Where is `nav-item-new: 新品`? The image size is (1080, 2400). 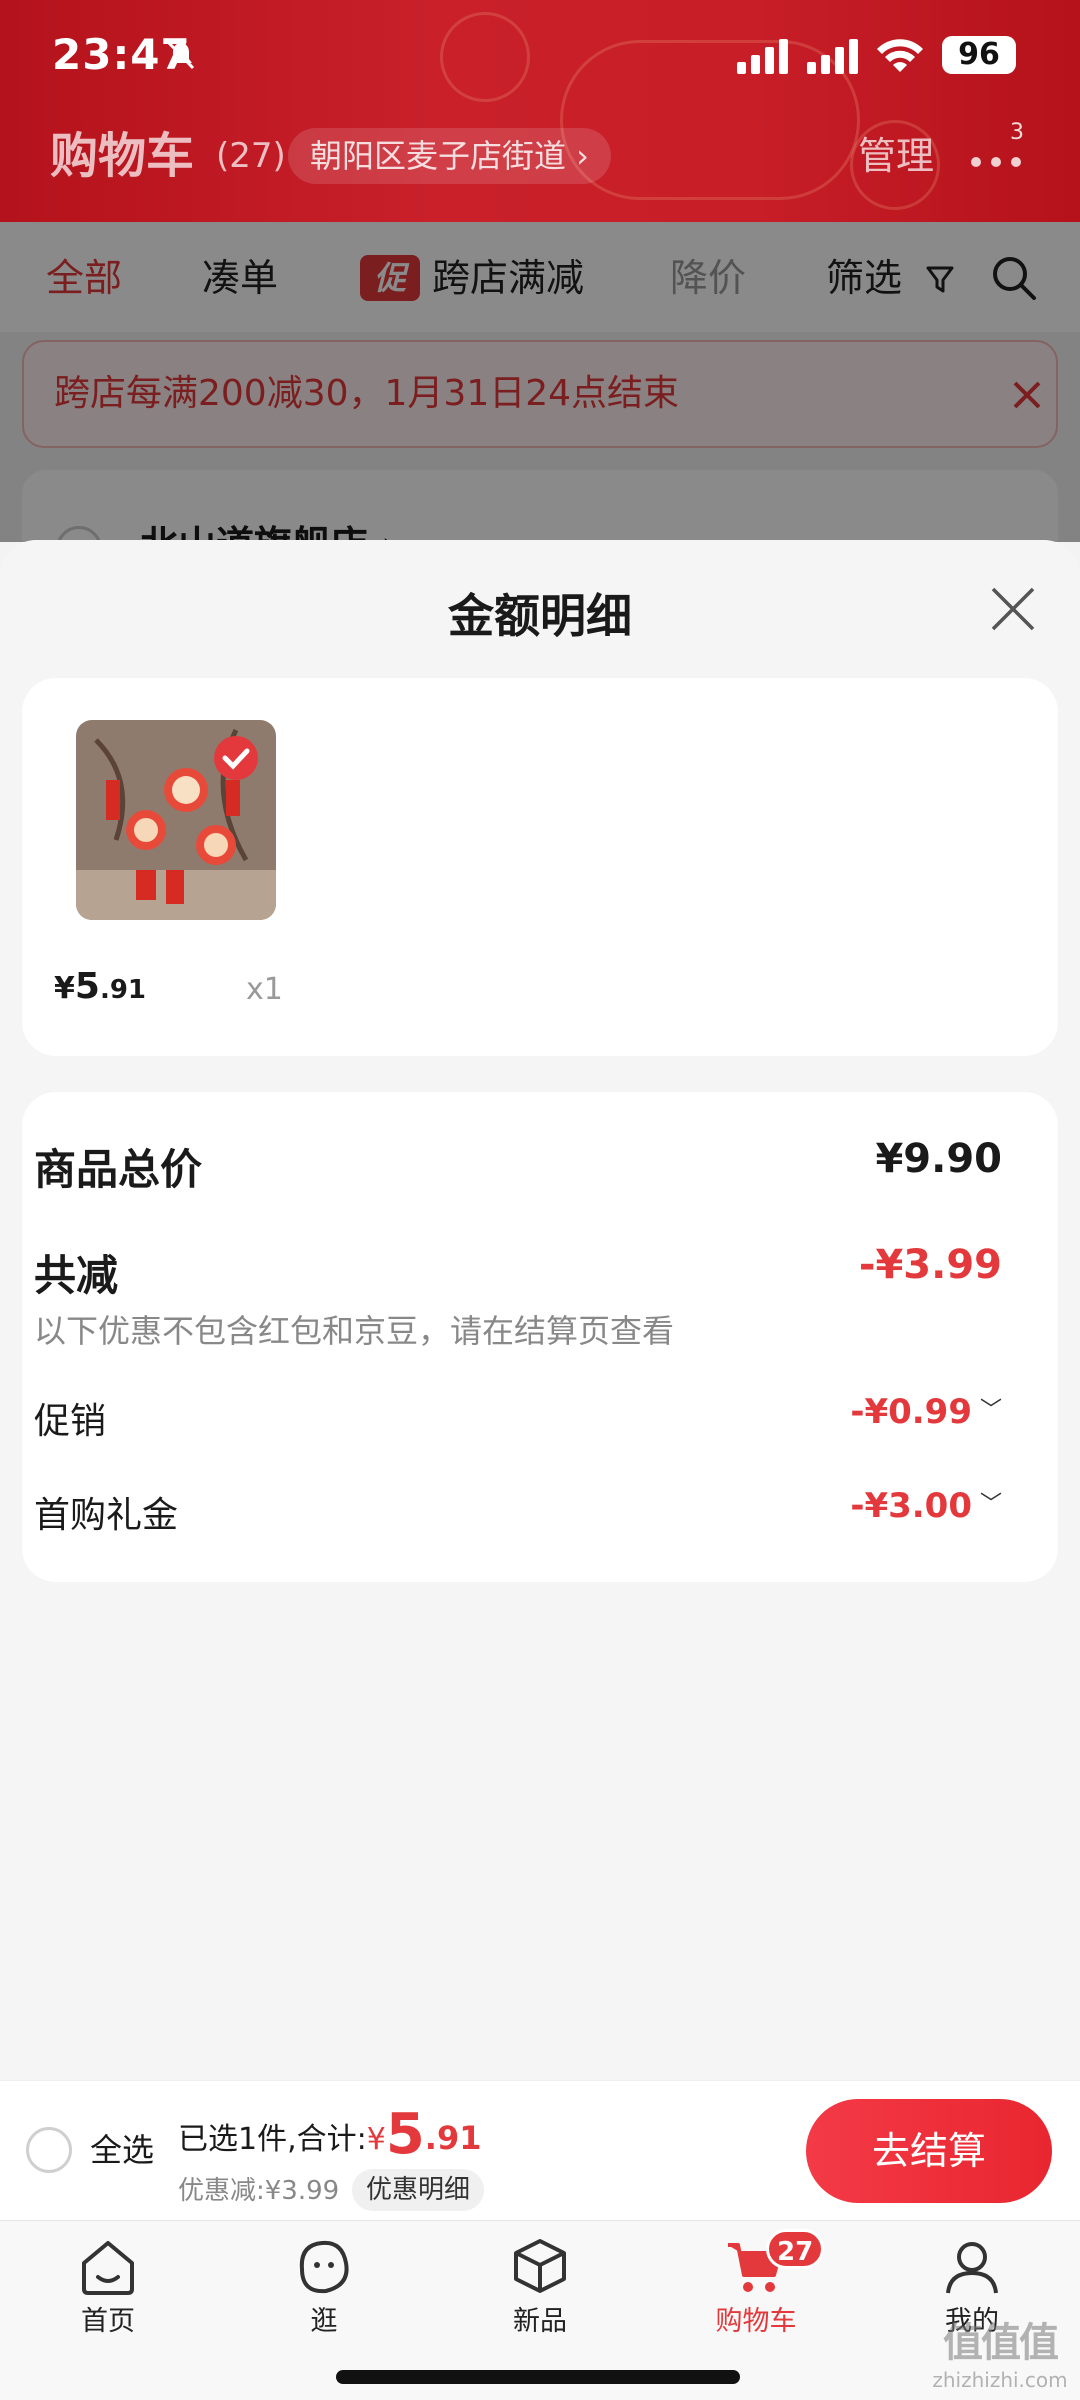 nav-item-new: 新品 is located at coordinates (540, 2286).